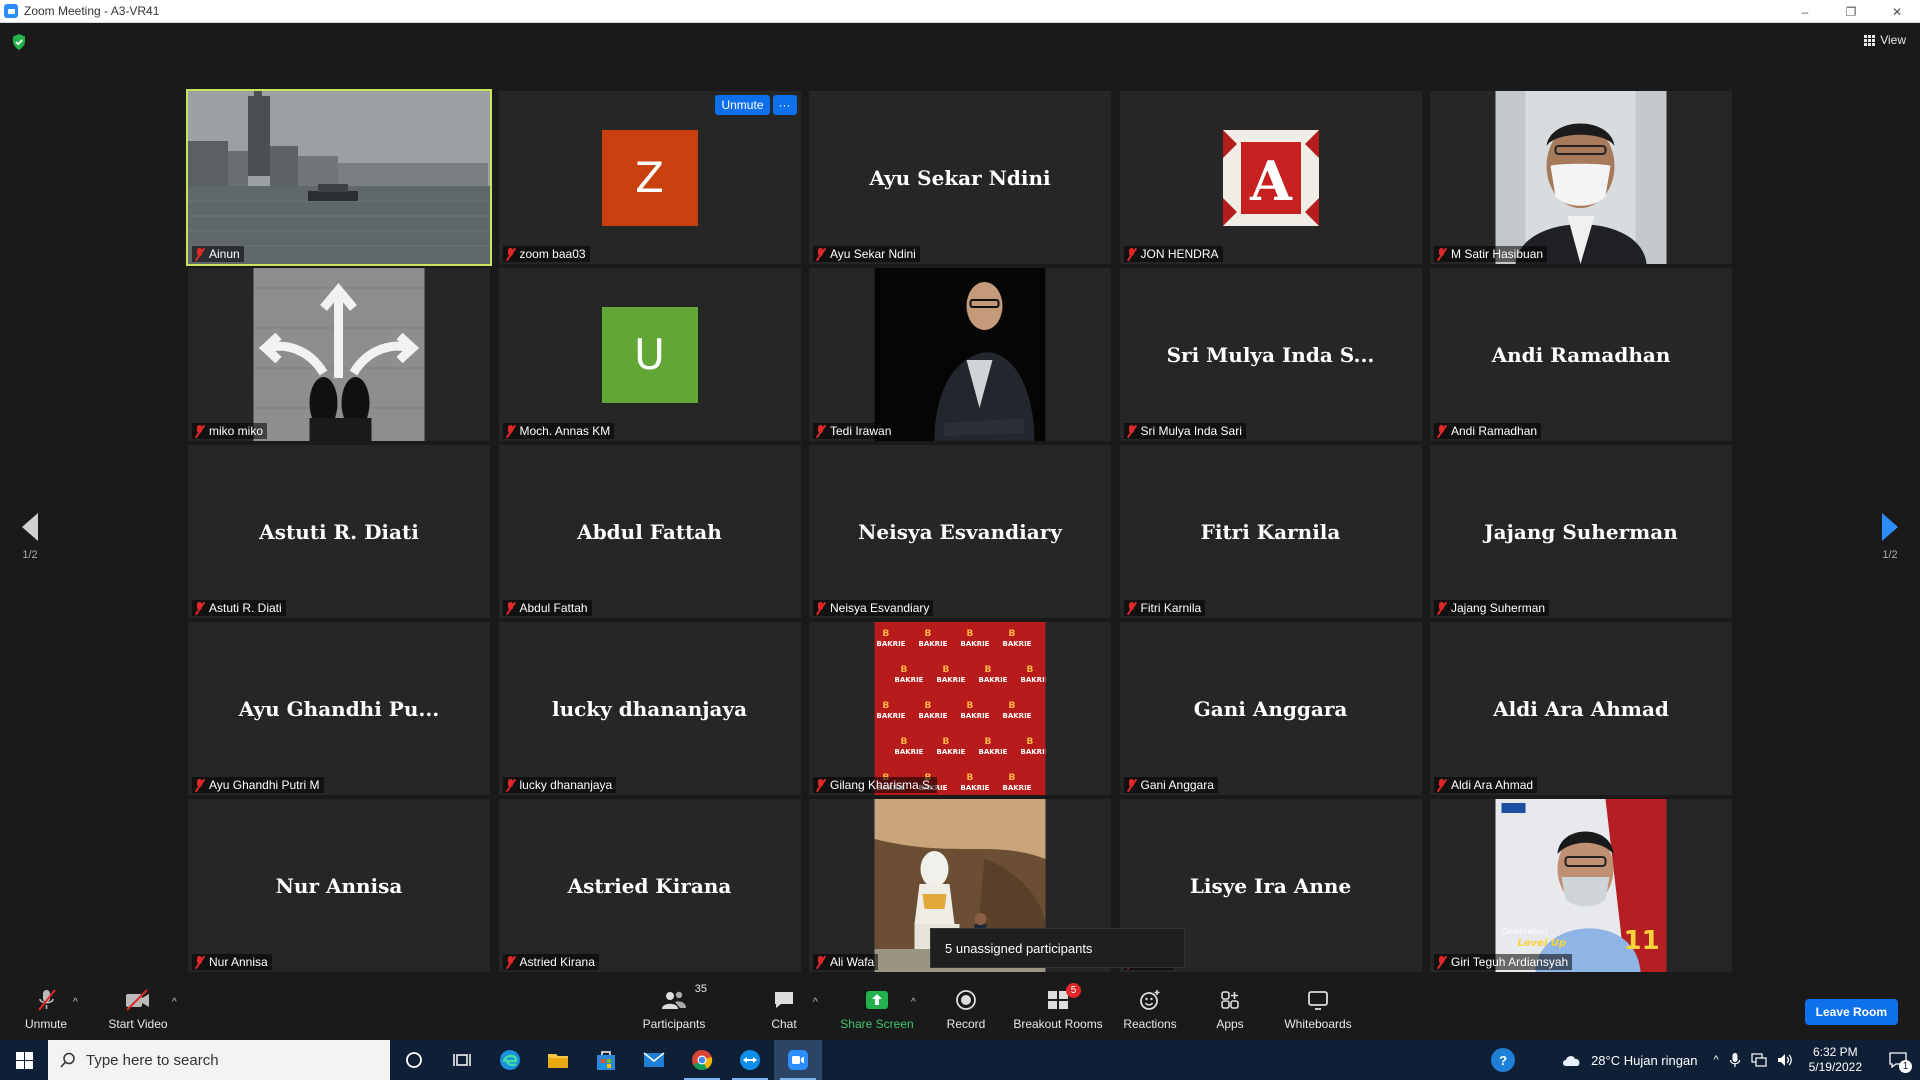  Describe the element at coordinates (1785, 1060) in the screenshot. I see `volume-icon` at that location.